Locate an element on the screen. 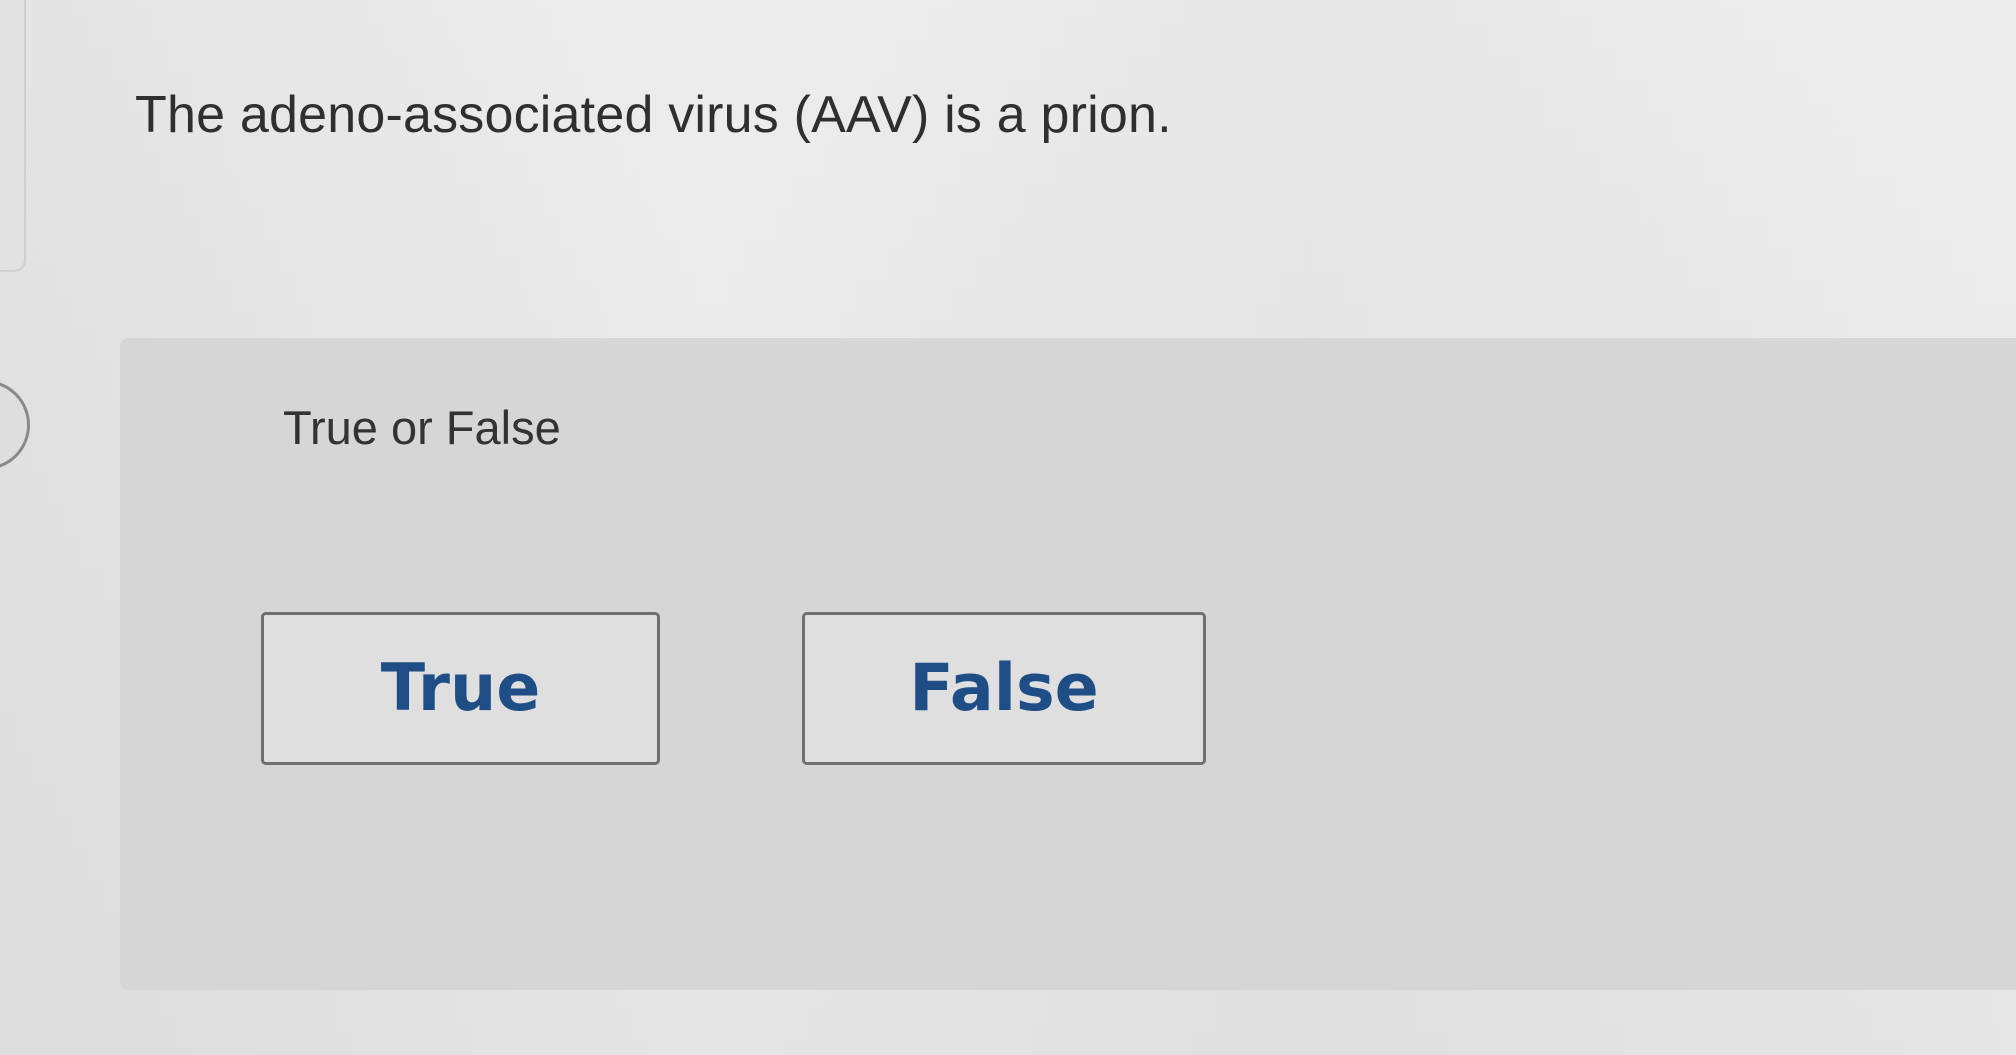  false-answer-label: False is located at coordinates (1004, 688).